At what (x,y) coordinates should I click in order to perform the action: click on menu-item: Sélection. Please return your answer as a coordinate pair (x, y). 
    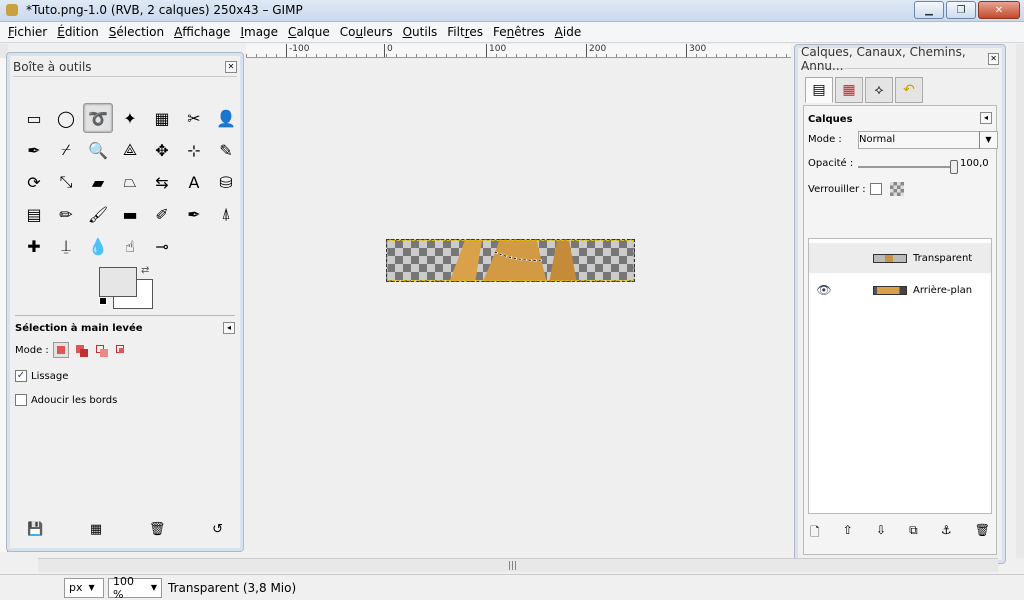
    Looking at the image, I should click on (136, 32).